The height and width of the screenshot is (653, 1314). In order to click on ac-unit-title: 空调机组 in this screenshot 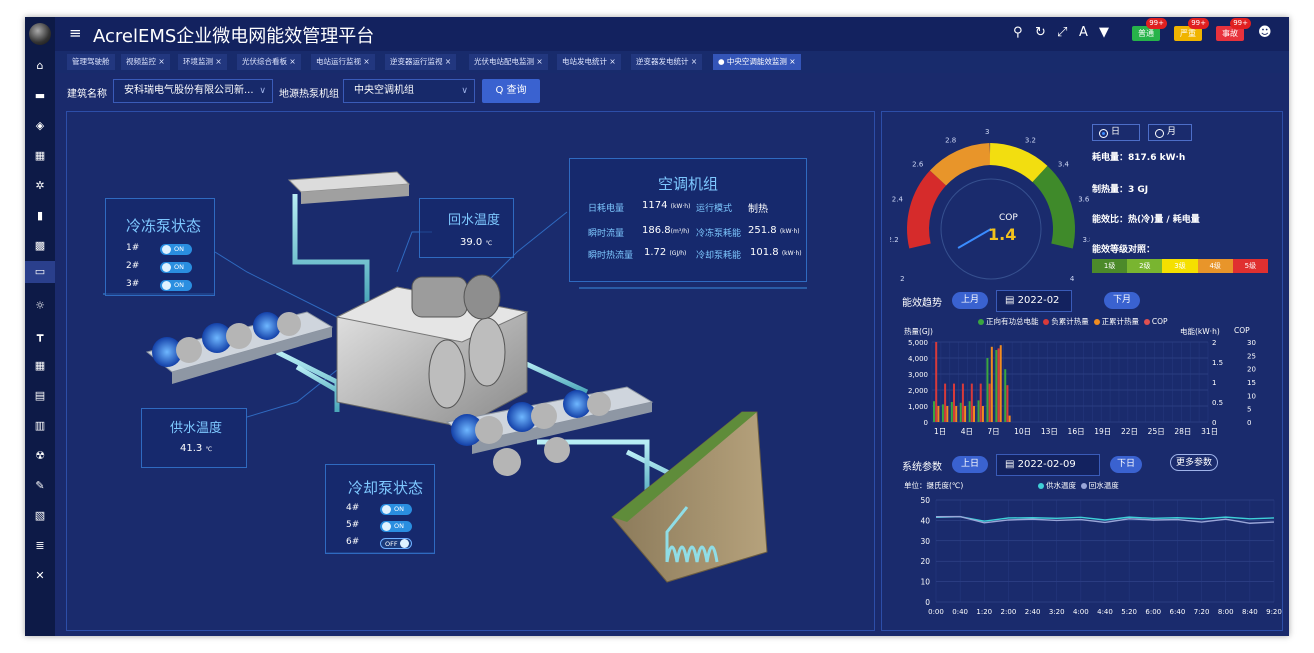, I will do `click(688, 184)`.